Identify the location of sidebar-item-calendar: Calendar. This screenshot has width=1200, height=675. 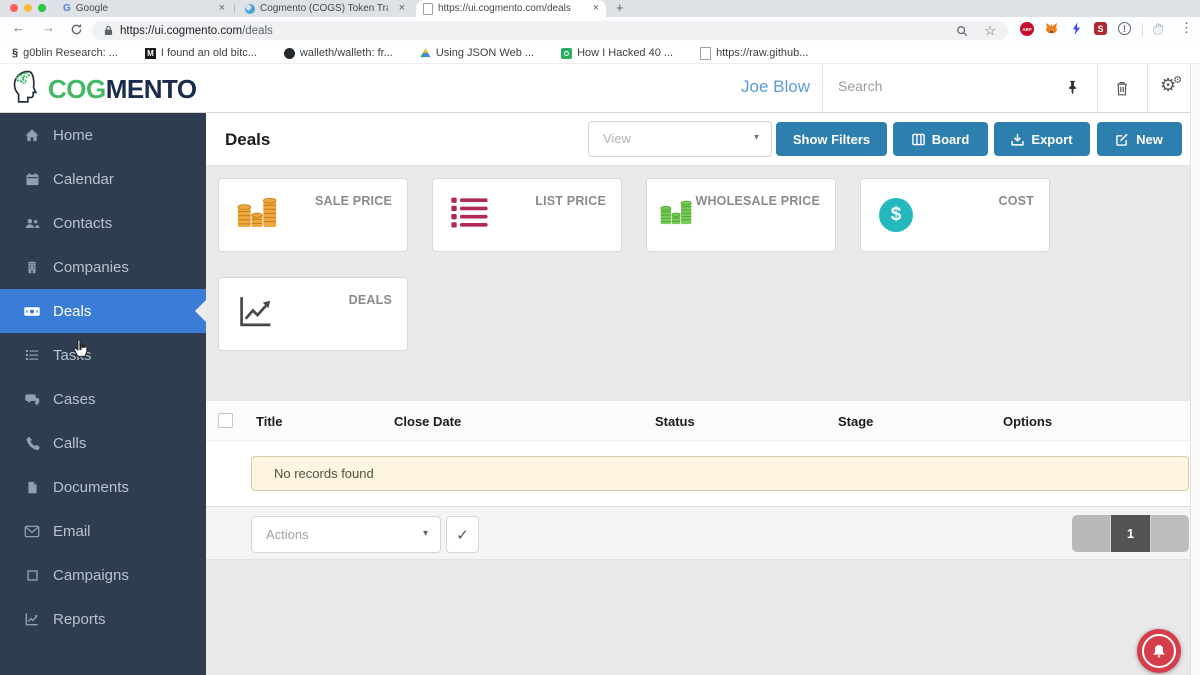
(103, 179).